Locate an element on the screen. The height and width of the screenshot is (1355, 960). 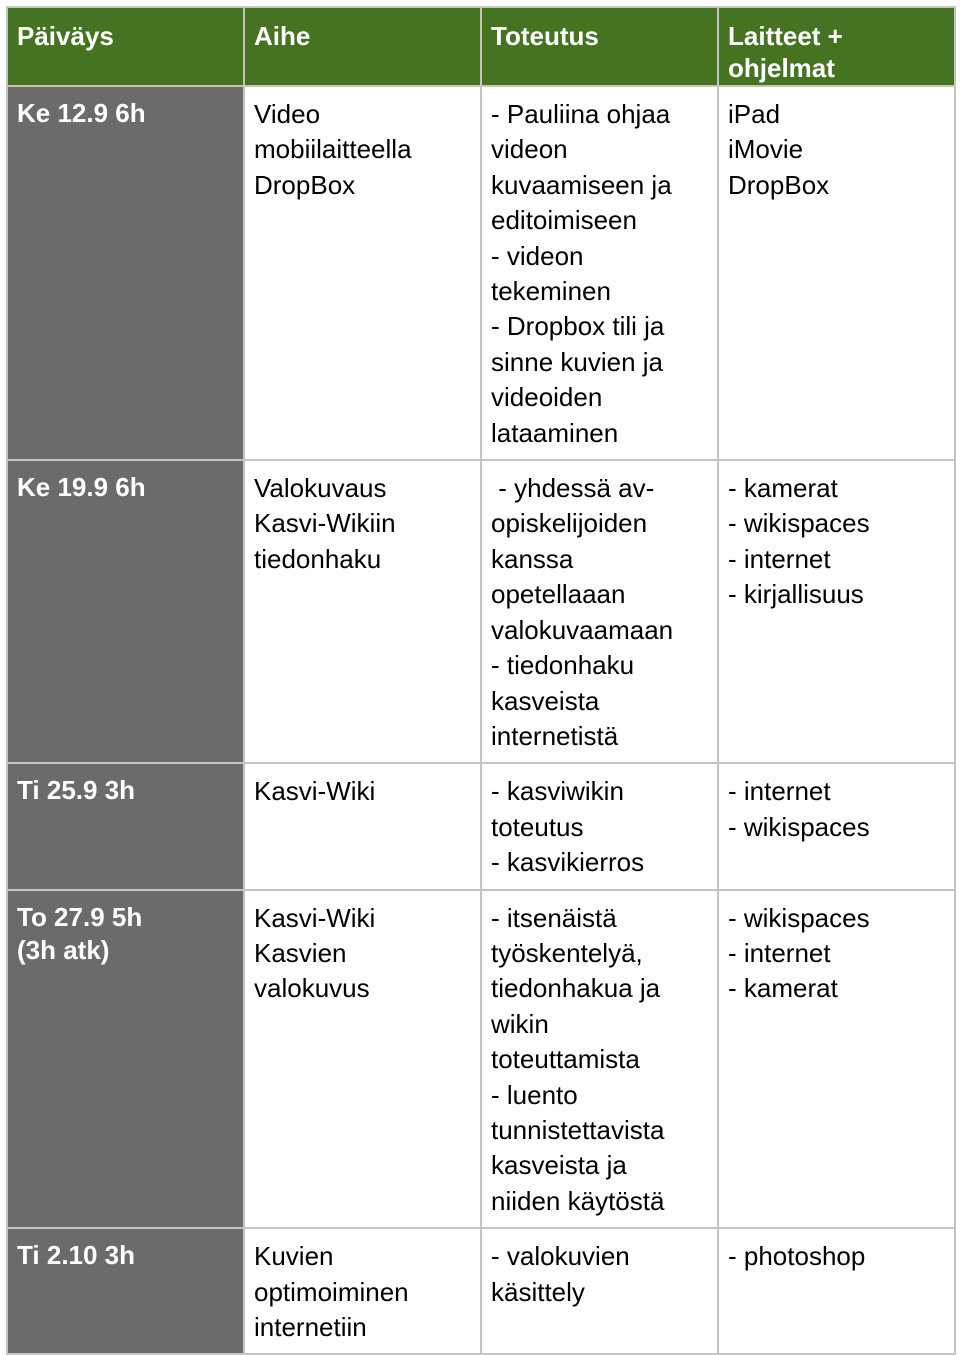
implementation-line: kasveista is located at coordinates (545, 700).